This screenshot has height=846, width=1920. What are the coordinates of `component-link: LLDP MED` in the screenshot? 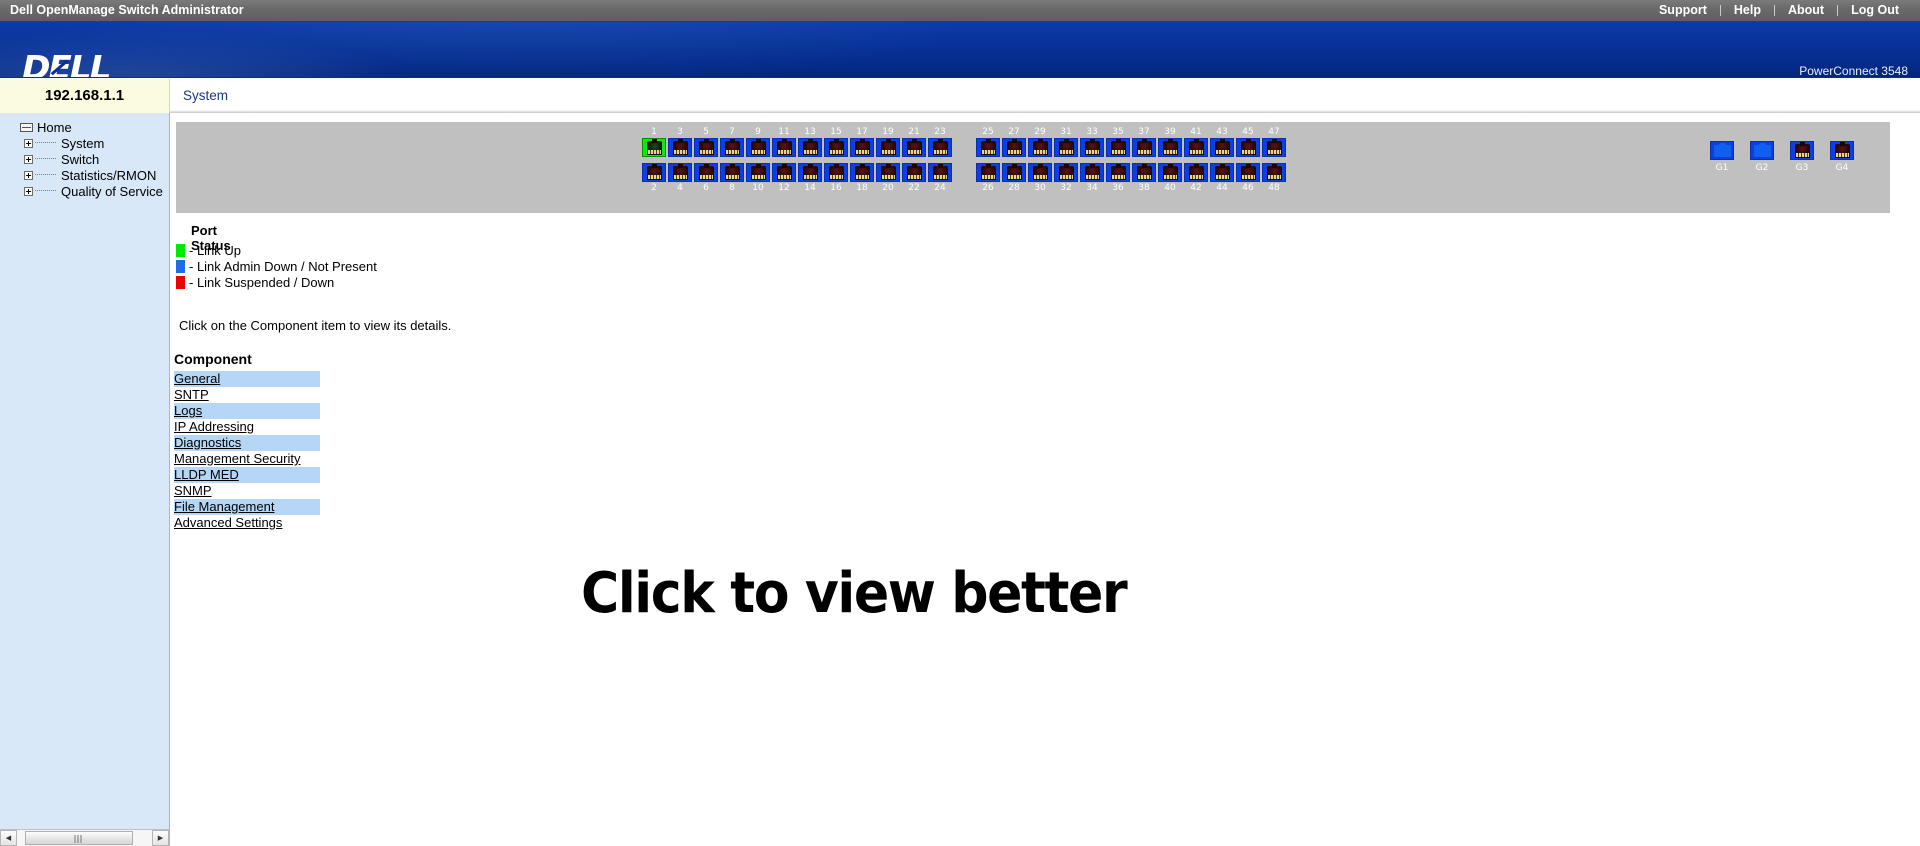 It's located at (247, 475).